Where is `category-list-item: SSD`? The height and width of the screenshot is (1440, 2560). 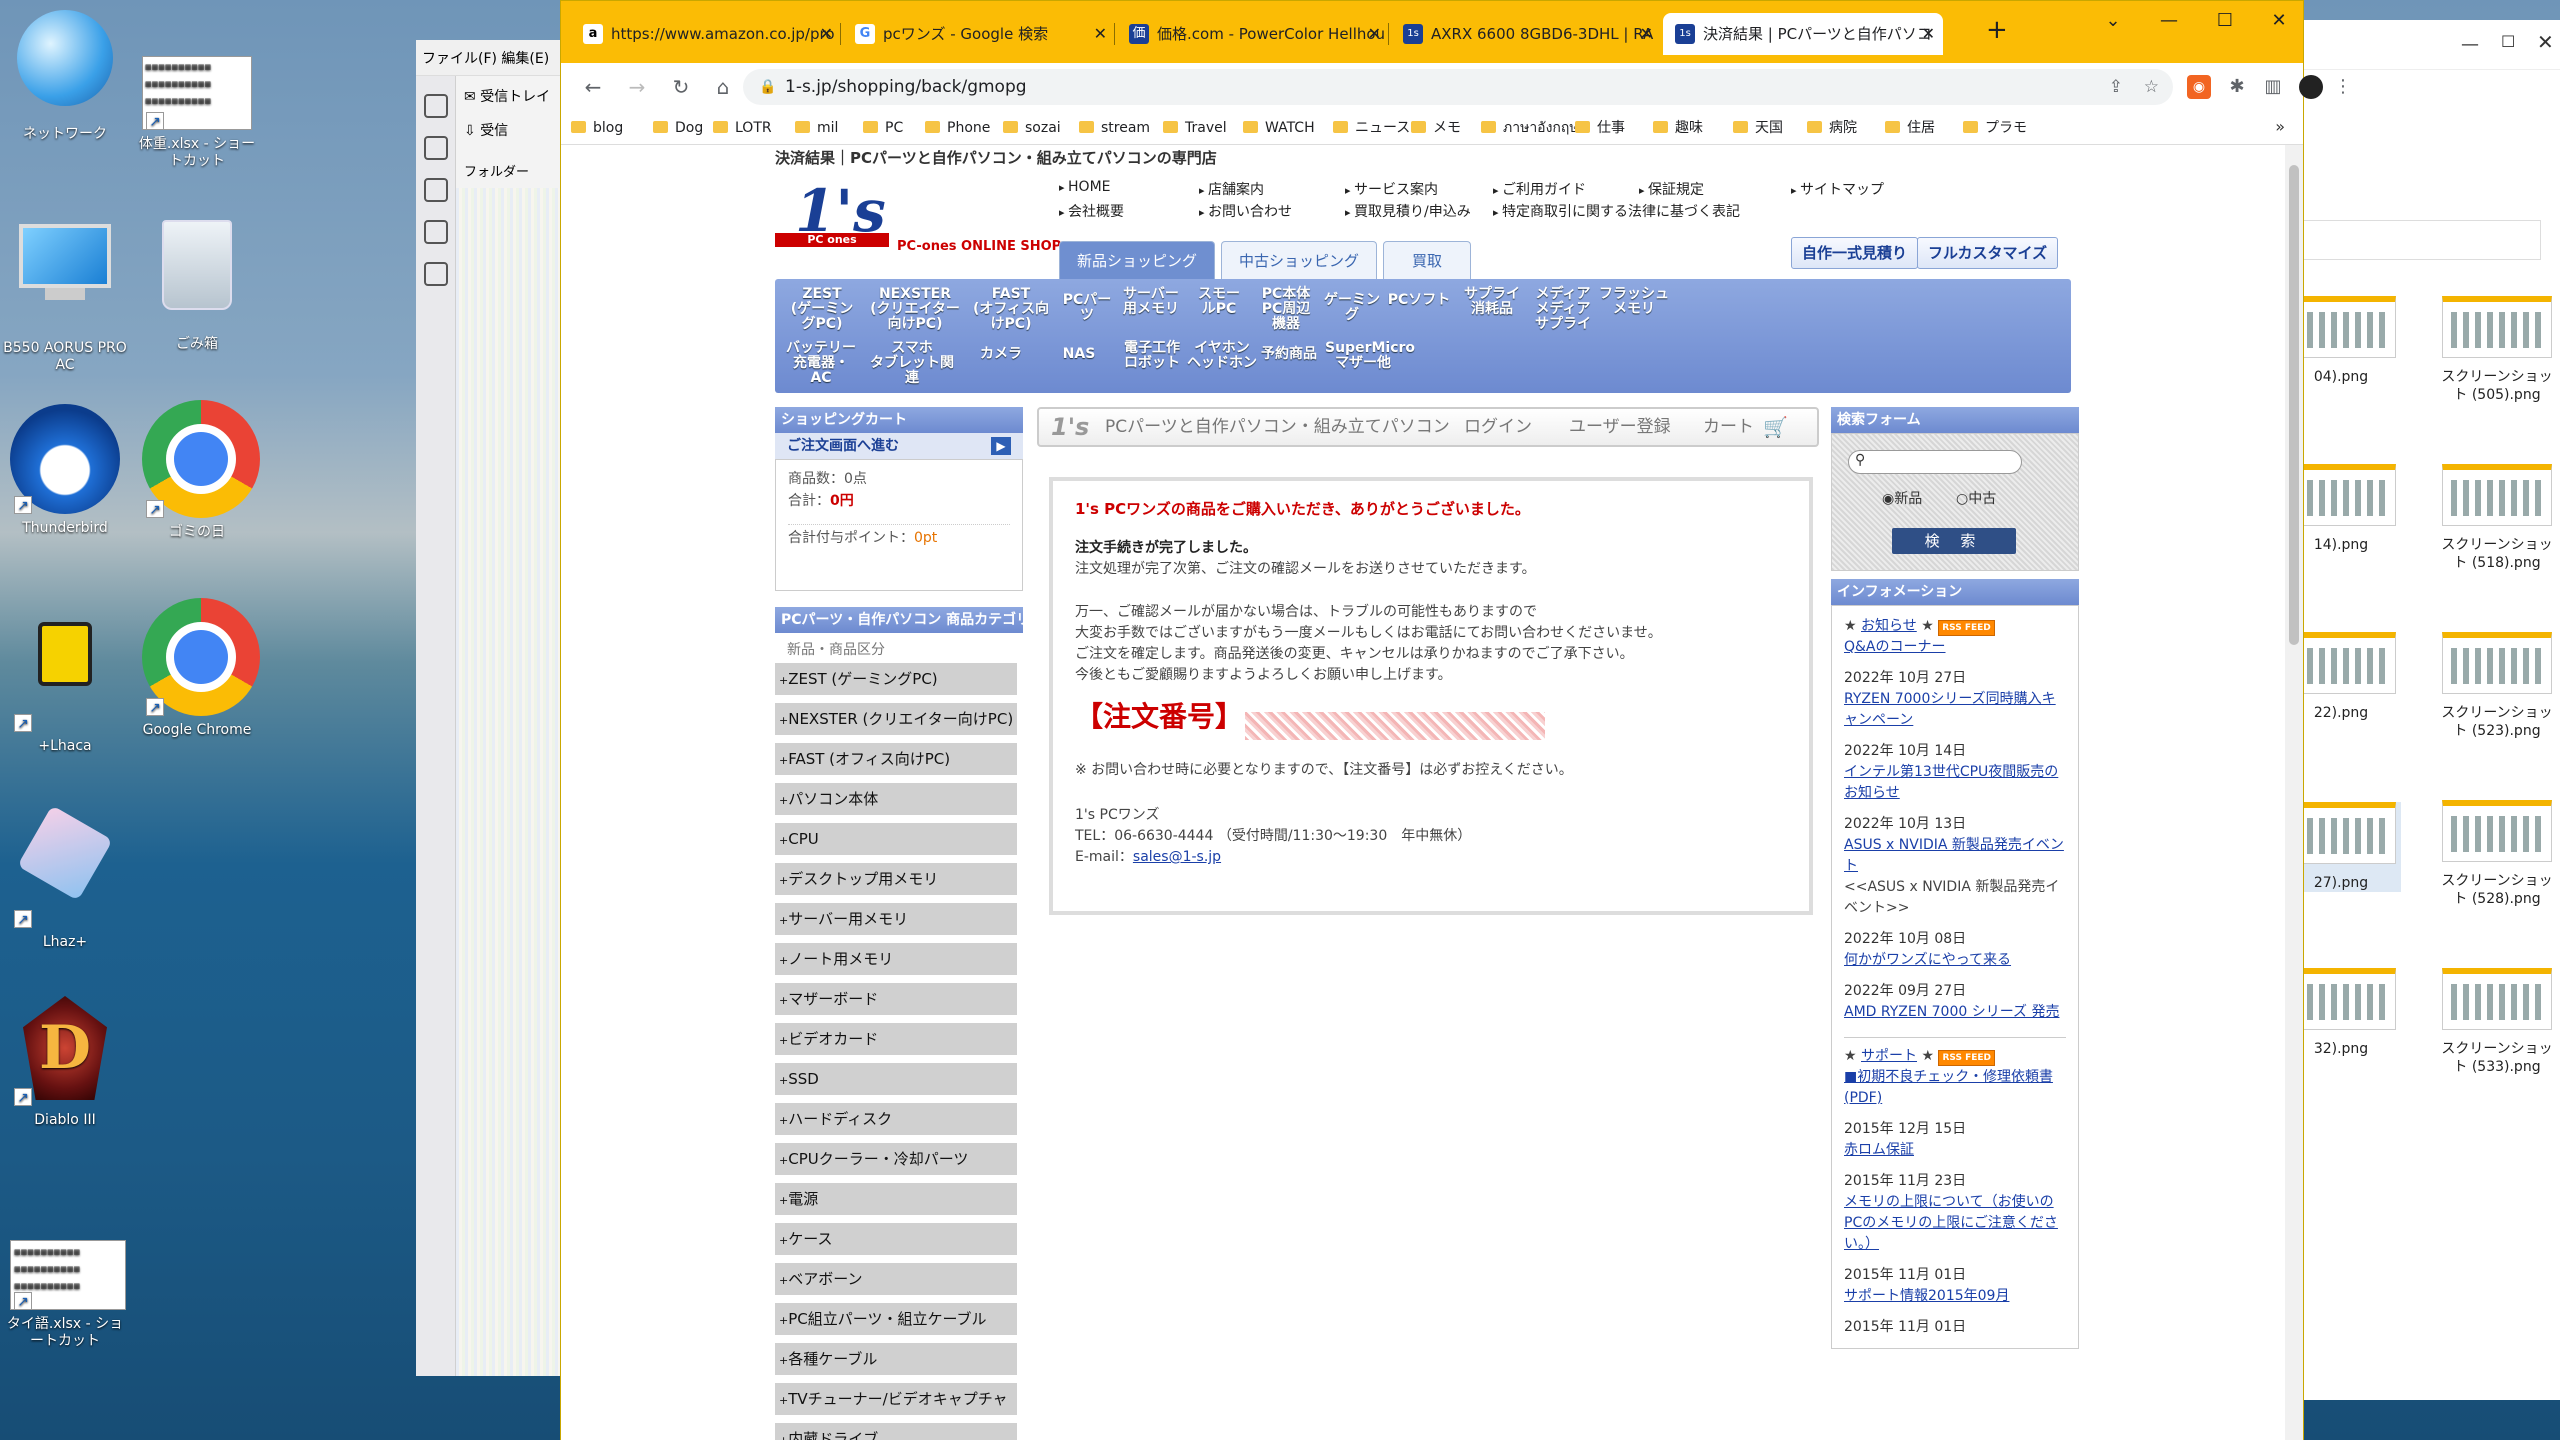 category-list-item: SSD is located at coordinates (896, 1079).